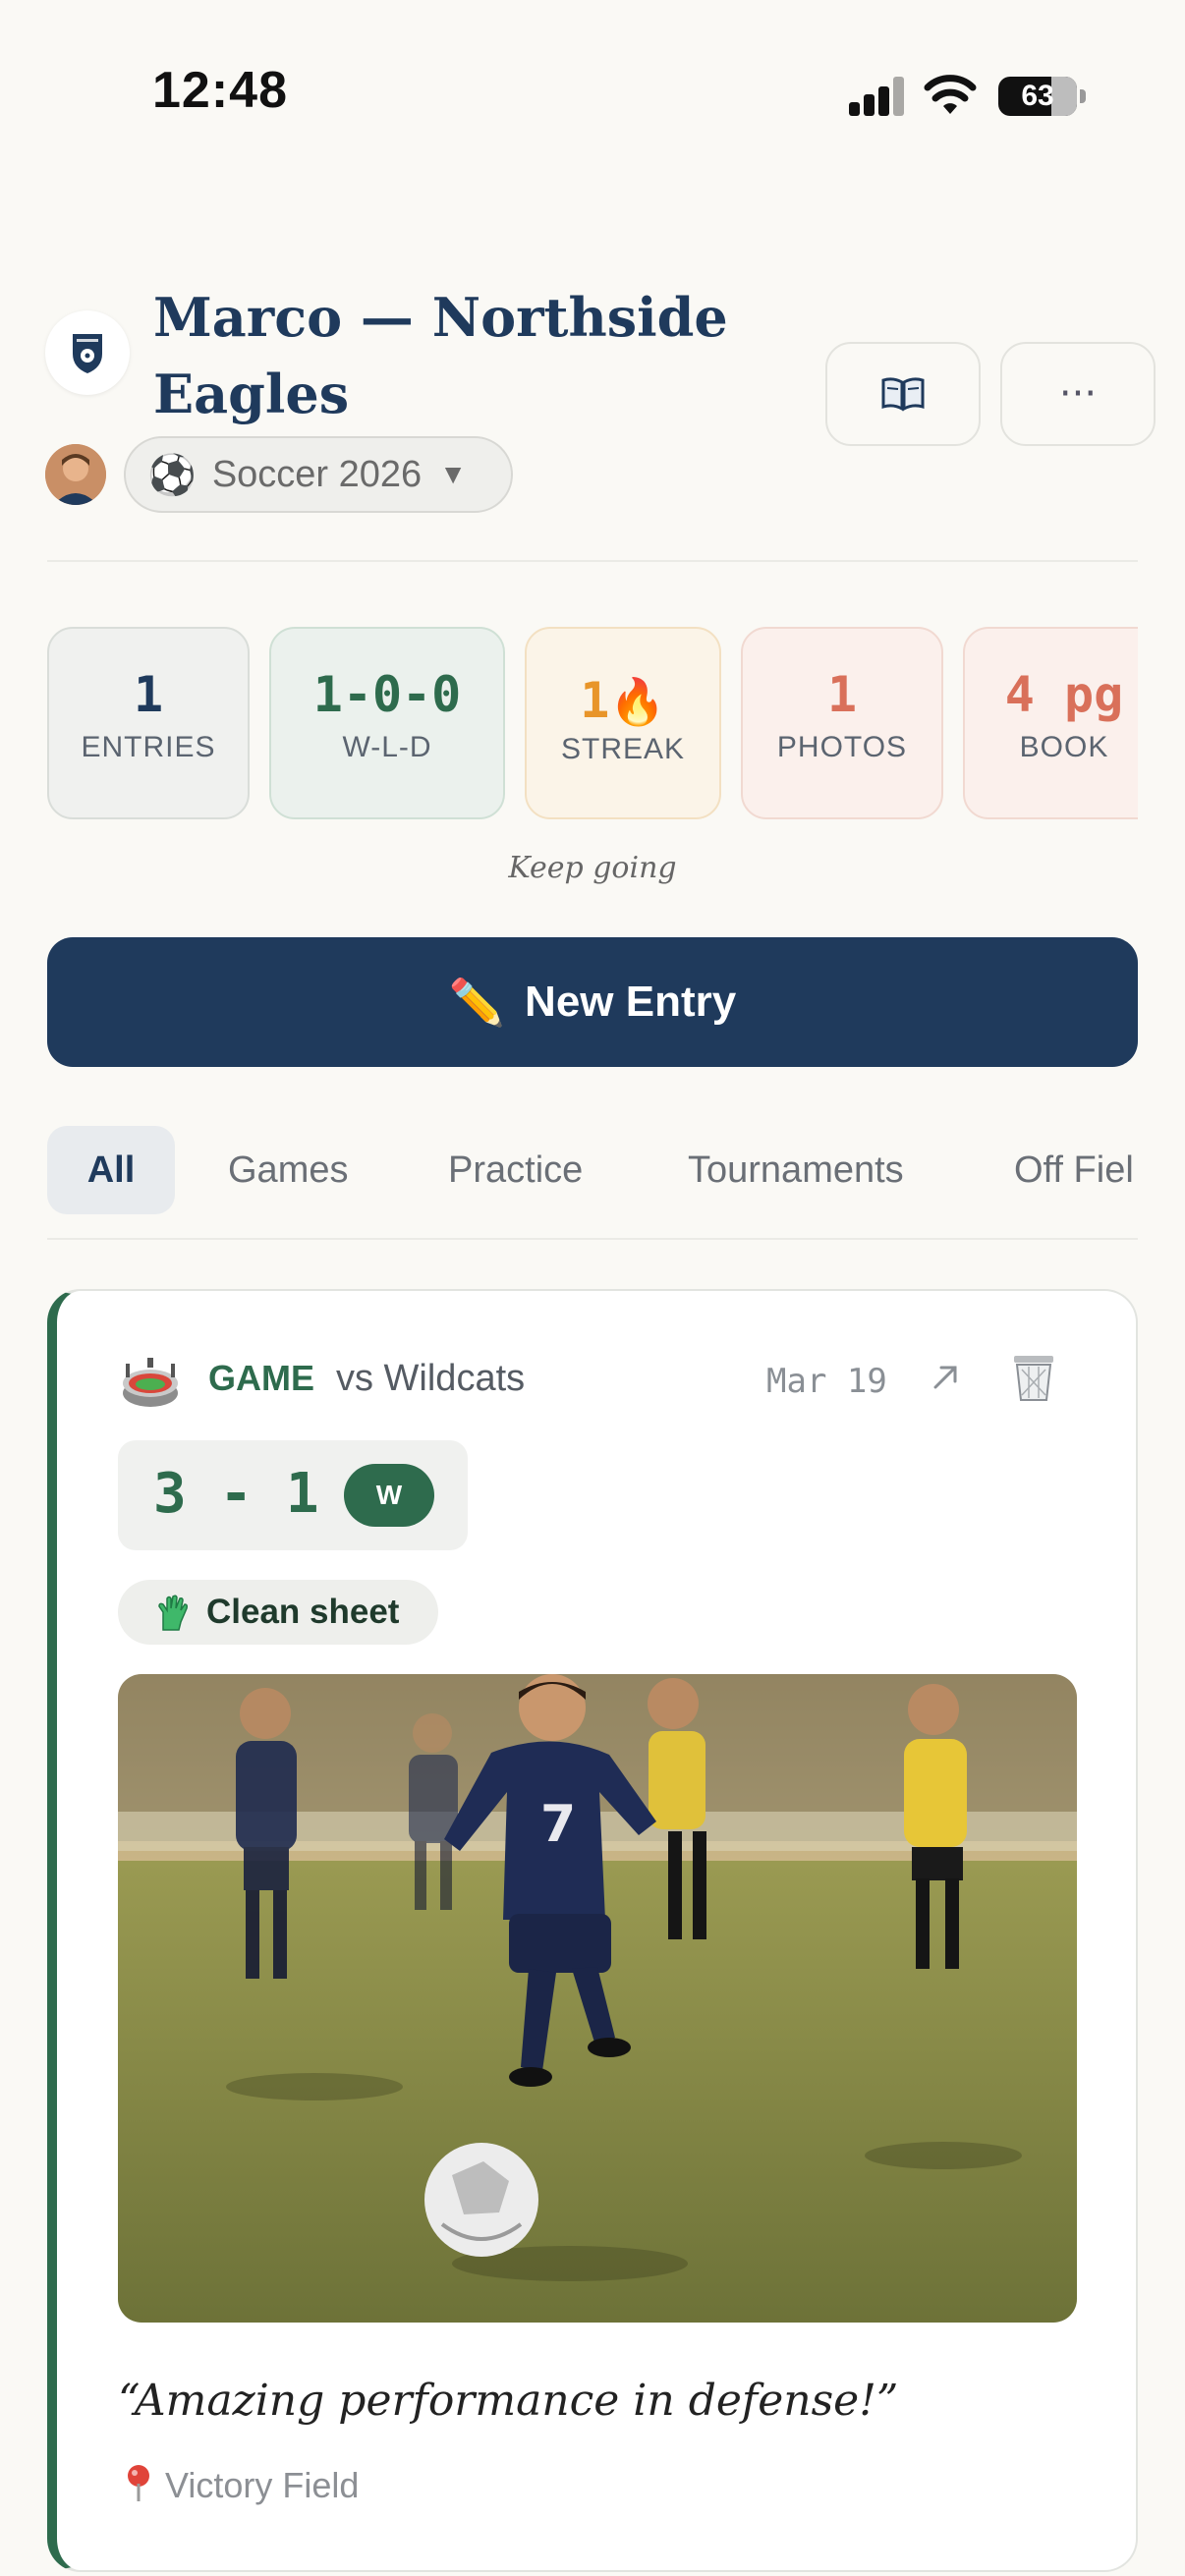 The height and width of the screenshot is (2576, 1185). I want to click on battery-level: 63, so click(1038, 96).